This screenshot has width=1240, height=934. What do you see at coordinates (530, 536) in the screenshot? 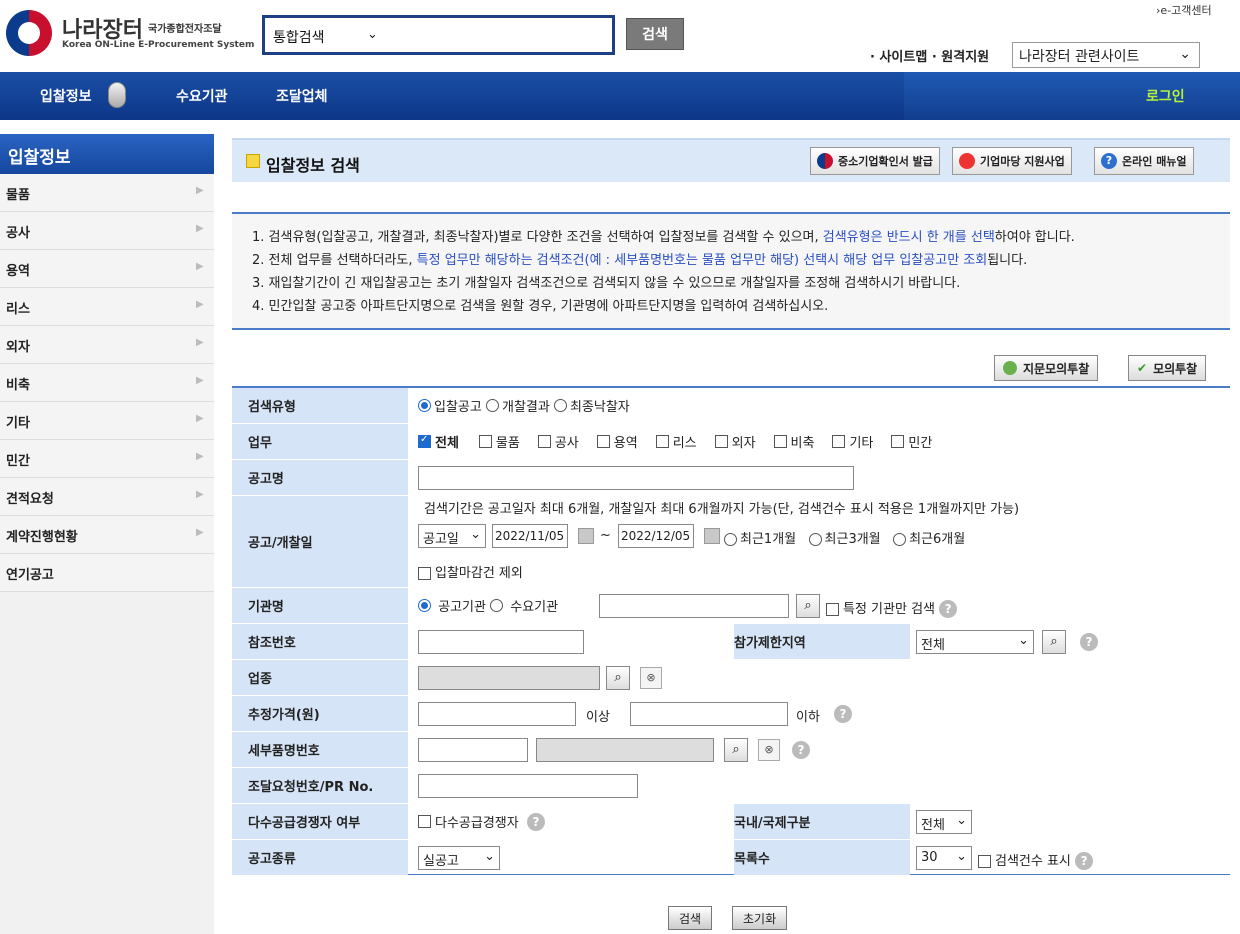
I see `date-from-input: 2022/11/05` at bounding box center [530, 536].